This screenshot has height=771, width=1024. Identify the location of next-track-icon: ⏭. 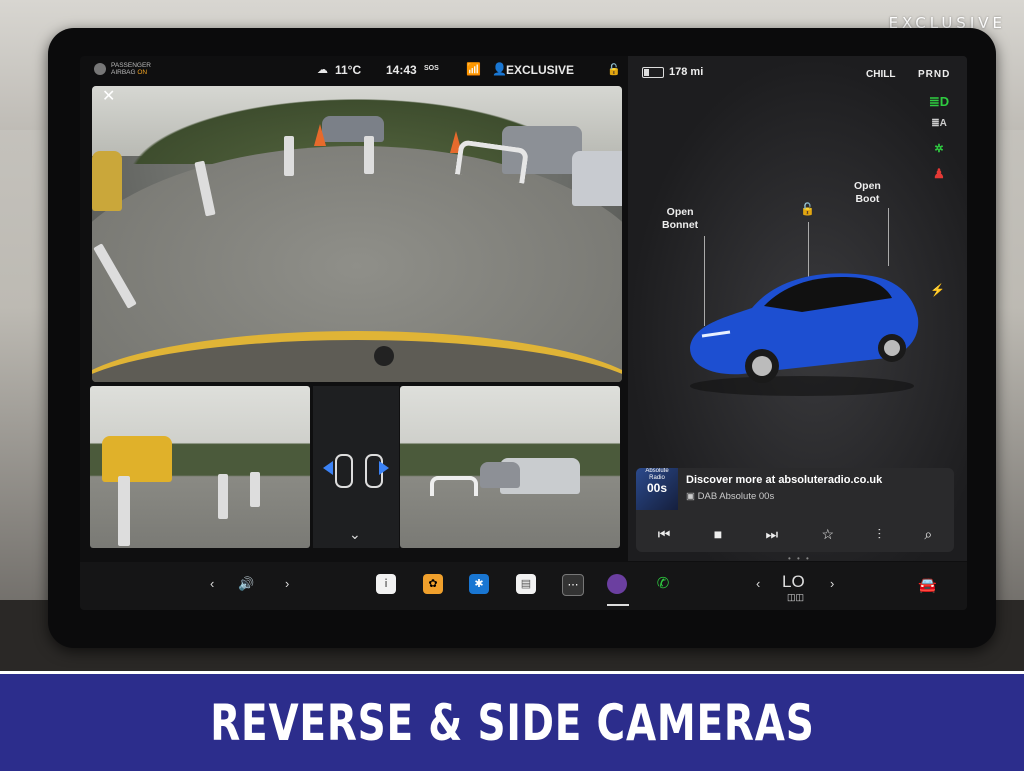
(772, 534).